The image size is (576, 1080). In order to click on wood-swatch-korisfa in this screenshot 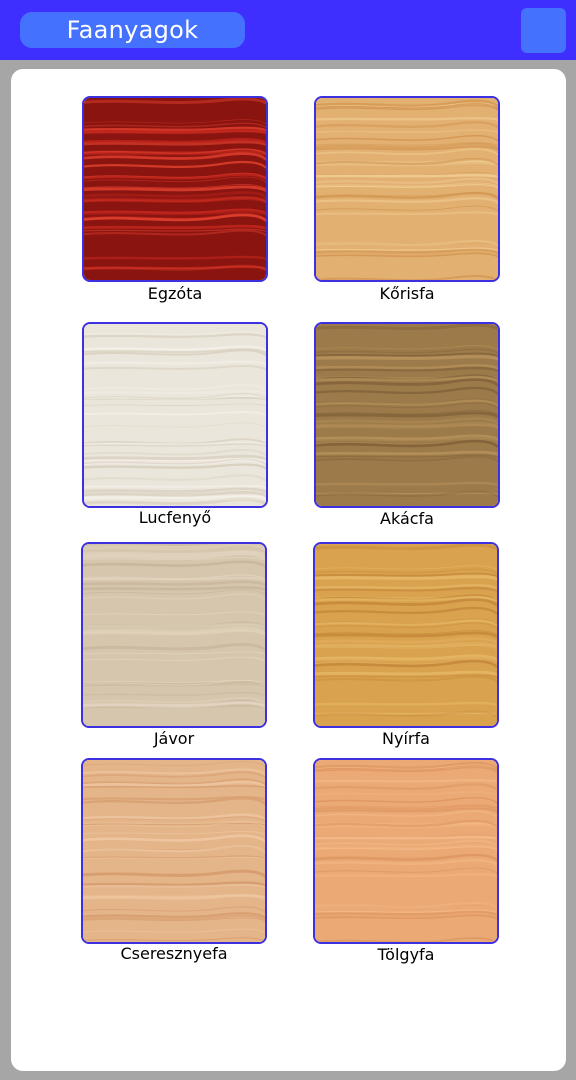, I will do `click(407, 189)`.